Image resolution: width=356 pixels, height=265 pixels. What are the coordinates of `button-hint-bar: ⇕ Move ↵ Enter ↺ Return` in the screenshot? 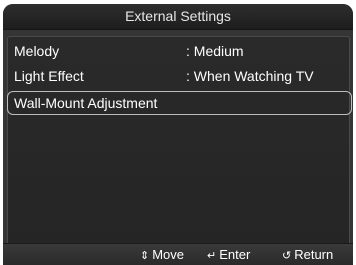 It's located at (178, 254).